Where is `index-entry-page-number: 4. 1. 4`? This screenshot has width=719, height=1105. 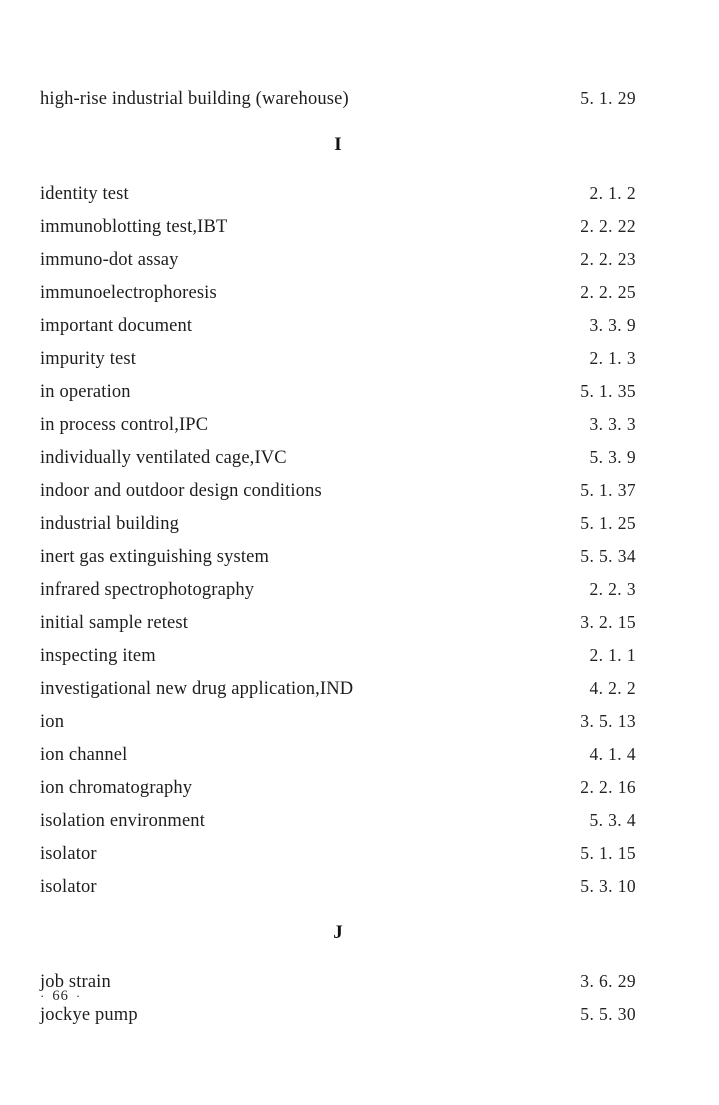 index-entry-page-number: 4. 1. 4 is located at coordinates (612, 754).